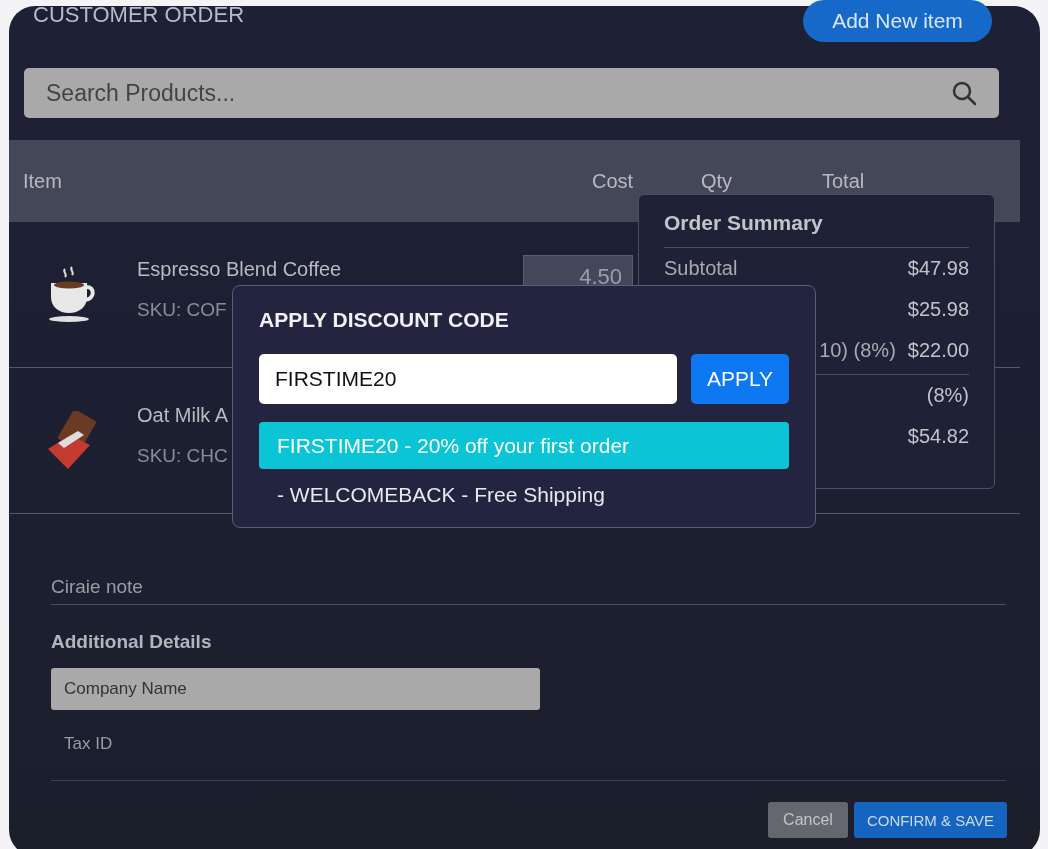 Image resolution: width=1048 pixels, height=849 pixels. I want to click on product-sku: SKU: CHC, so click(182, 456).